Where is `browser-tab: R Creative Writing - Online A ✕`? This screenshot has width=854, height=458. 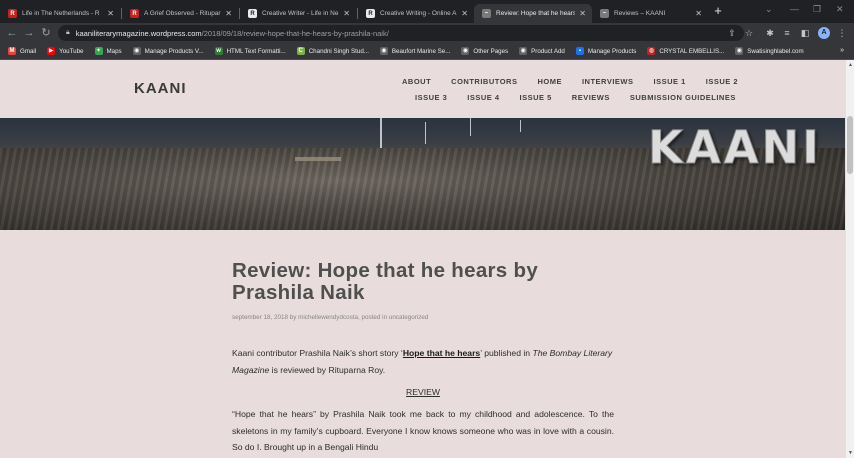 browser-tab: R Creative Writing - Online A ✕ is located at coordinates (416, 13).